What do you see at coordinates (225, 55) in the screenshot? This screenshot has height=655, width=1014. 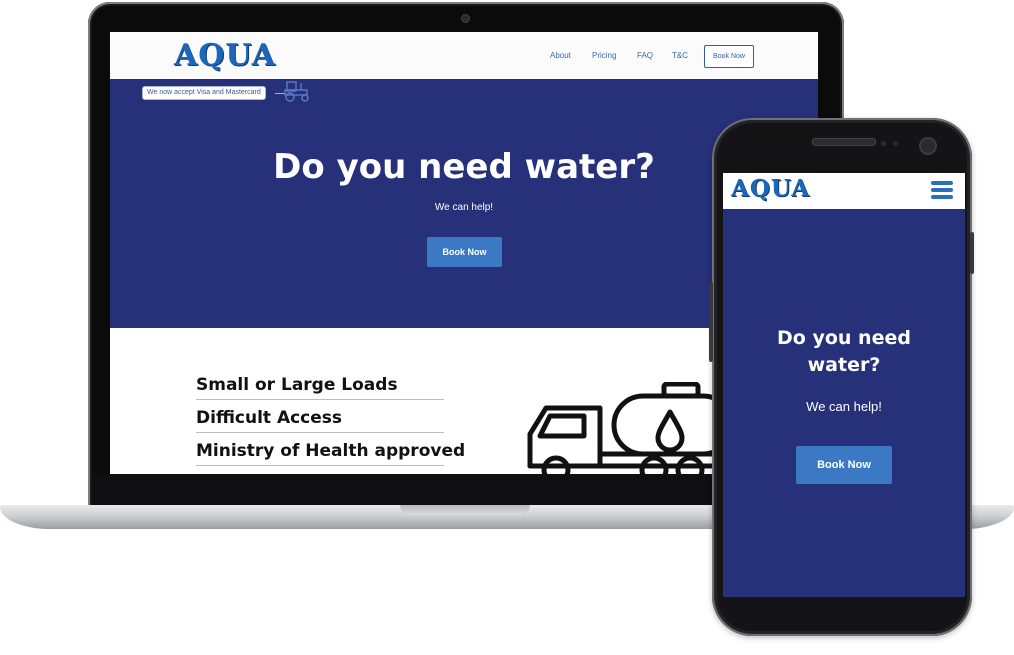 I see `site-logo: AQUA` at bounding box center [225, 55].